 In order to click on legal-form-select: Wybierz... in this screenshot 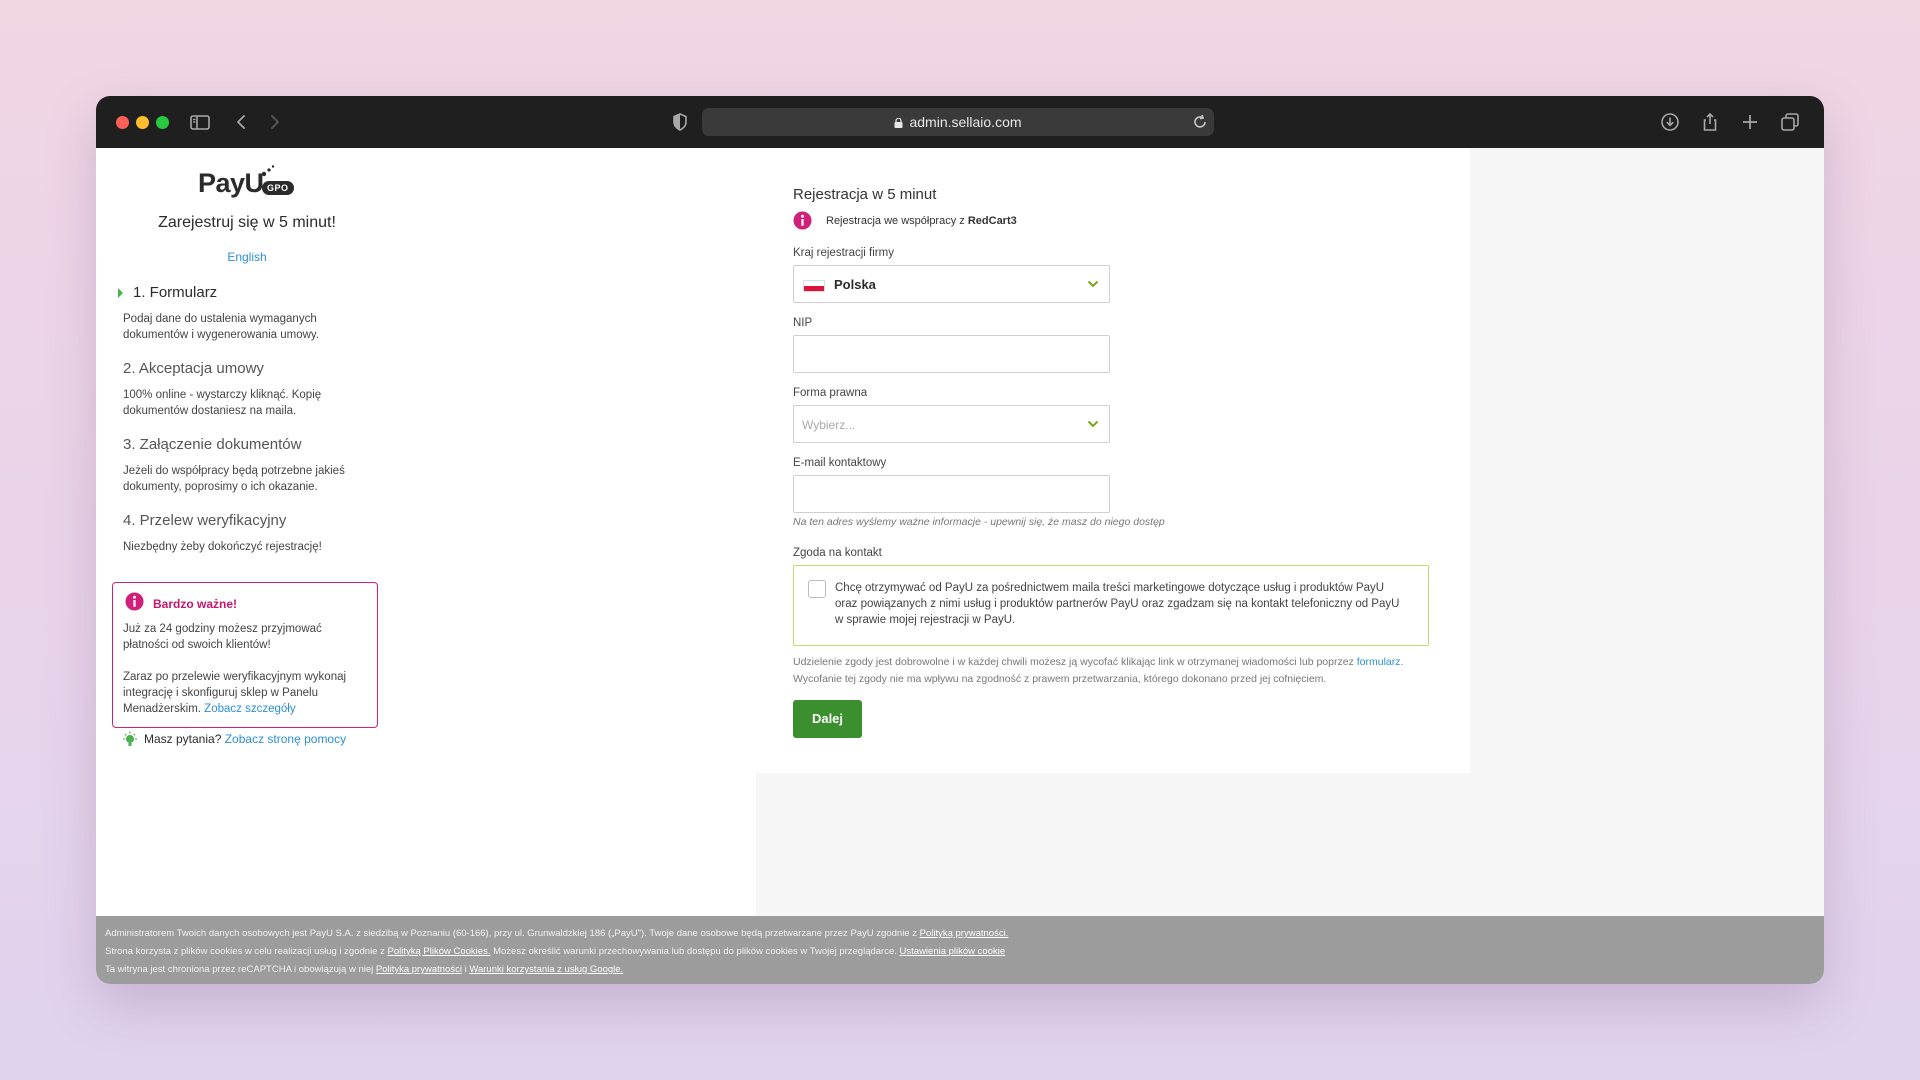, I will do `click(951, 424)`.